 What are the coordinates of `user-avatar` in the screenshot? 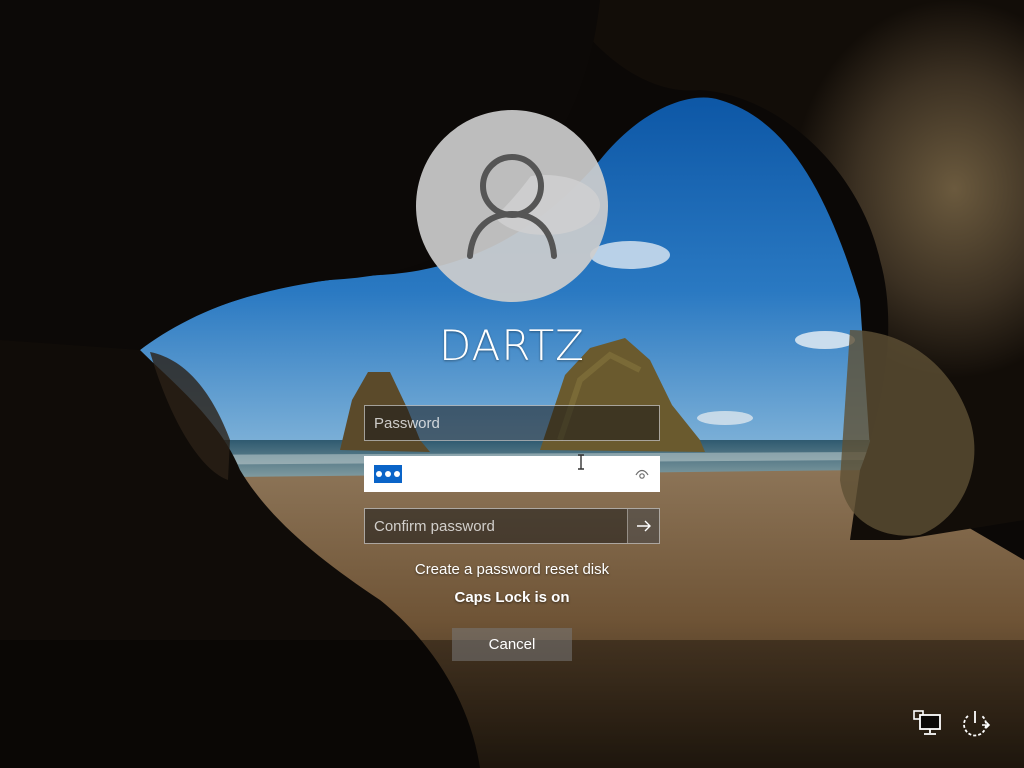 It's located at (512, 206).